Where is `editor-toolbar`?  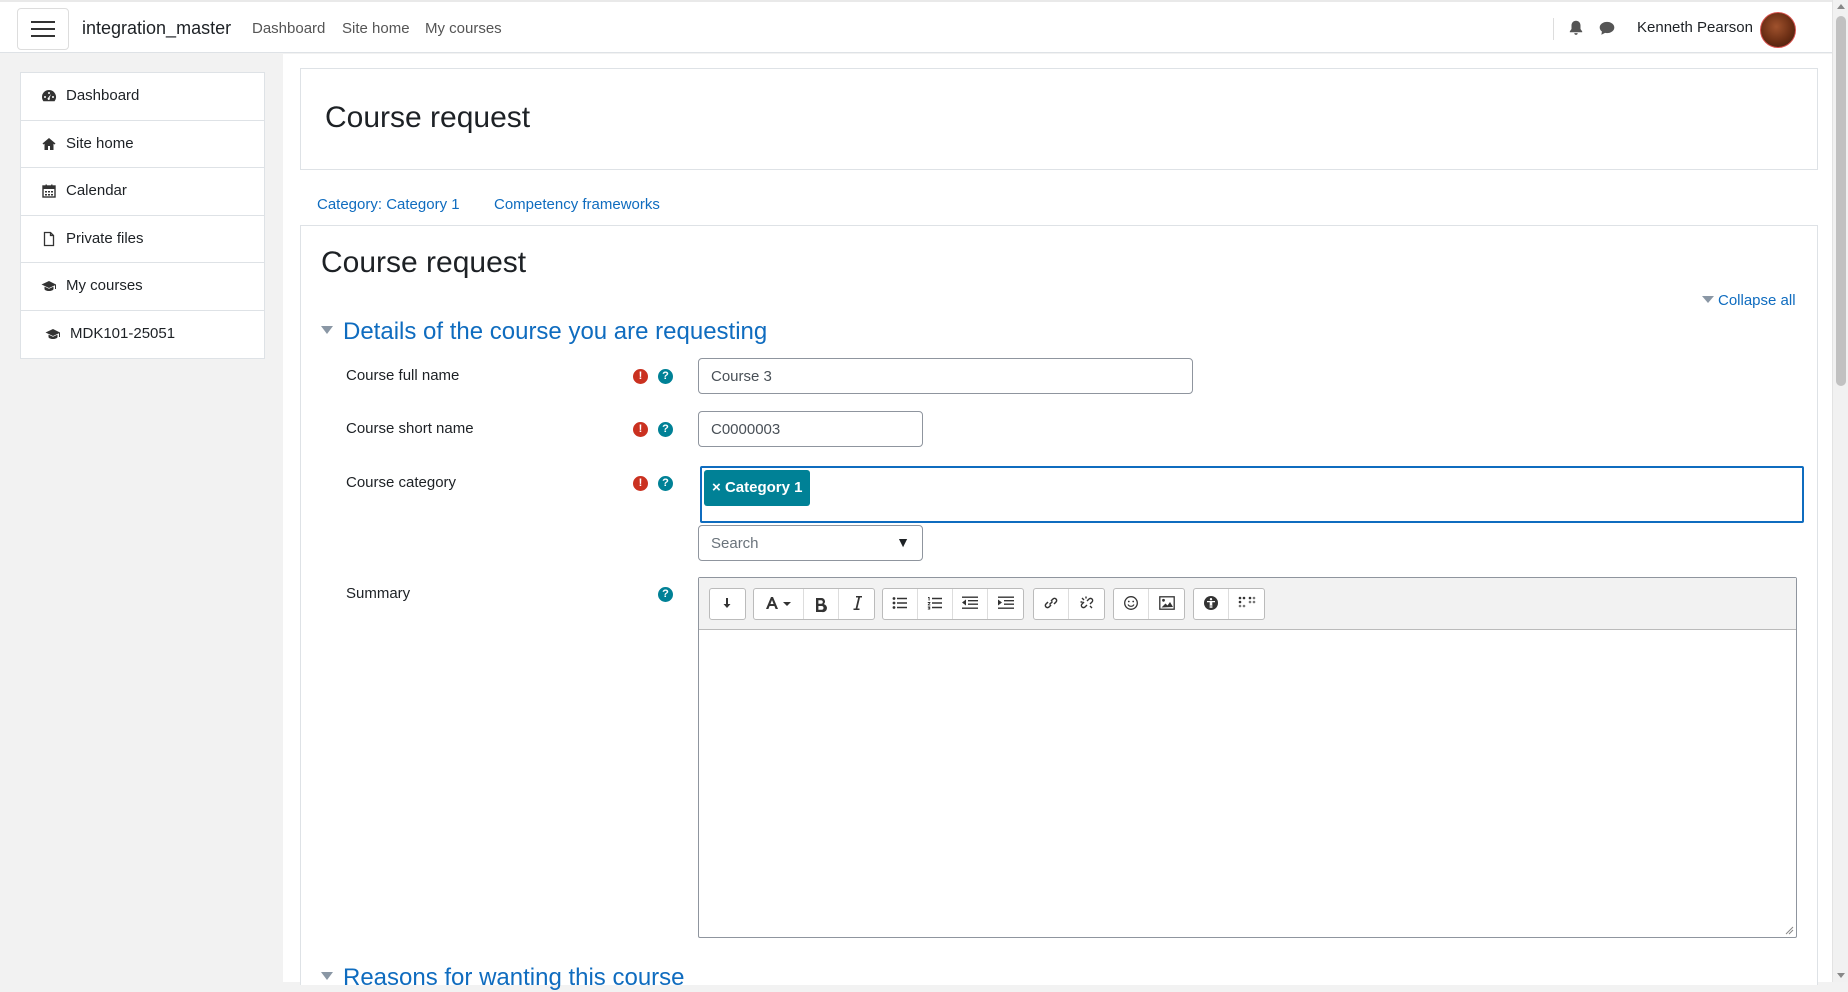 editor-toolbar is located at coordinates (1247, 604).